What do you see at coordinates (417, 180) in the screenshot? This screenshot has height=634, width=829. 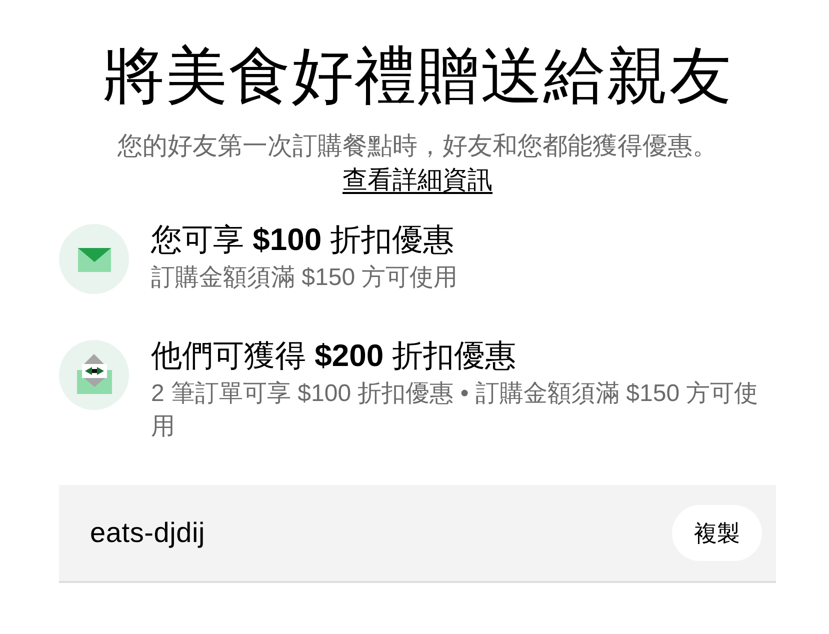 I see `details-link: 查看詳細資訊` at bounding box center [417, 180].